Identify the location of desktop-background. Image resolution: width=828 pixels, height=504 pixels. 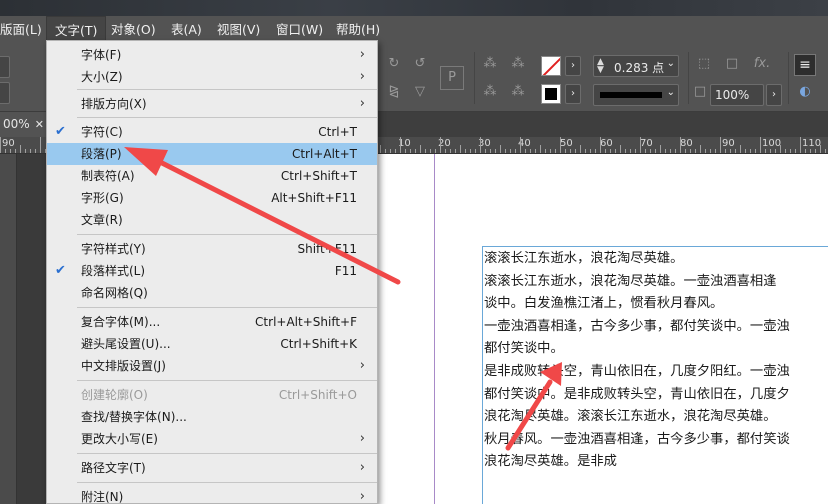
(414, 8).